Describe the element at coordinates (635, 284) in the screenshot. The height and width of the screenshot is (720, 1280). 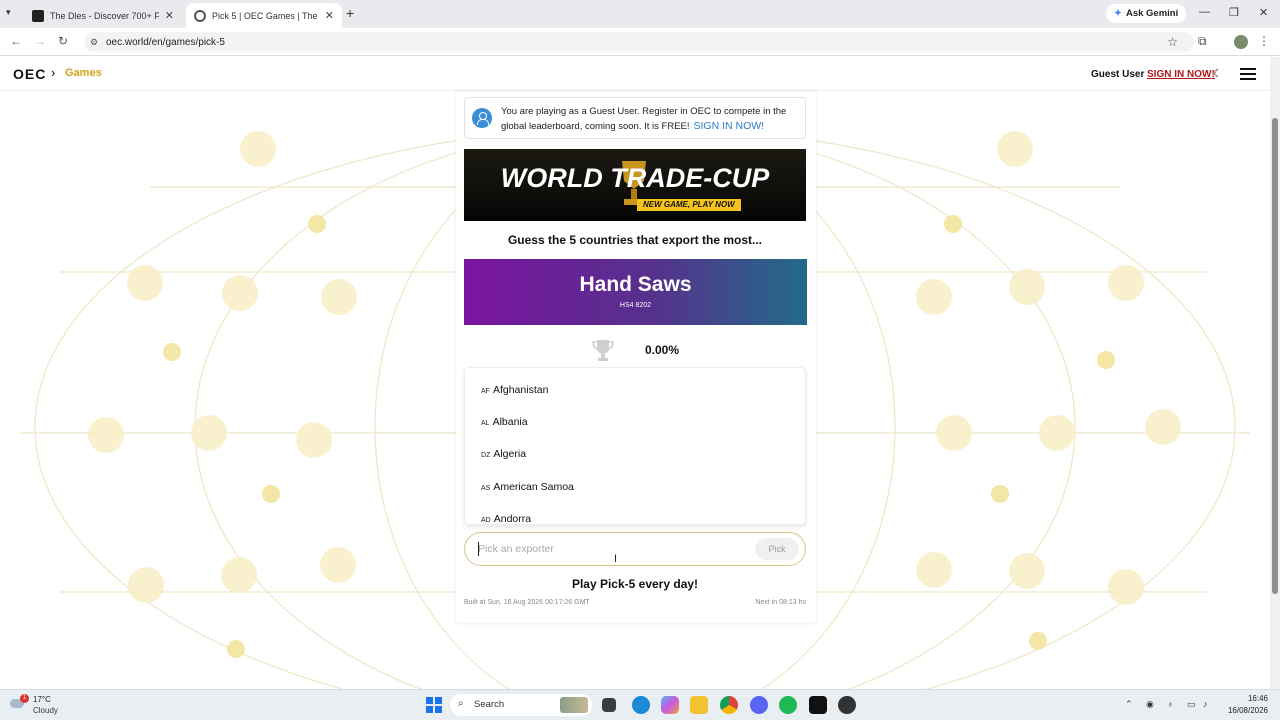
I see `product-name: Hand Saws` at that location.